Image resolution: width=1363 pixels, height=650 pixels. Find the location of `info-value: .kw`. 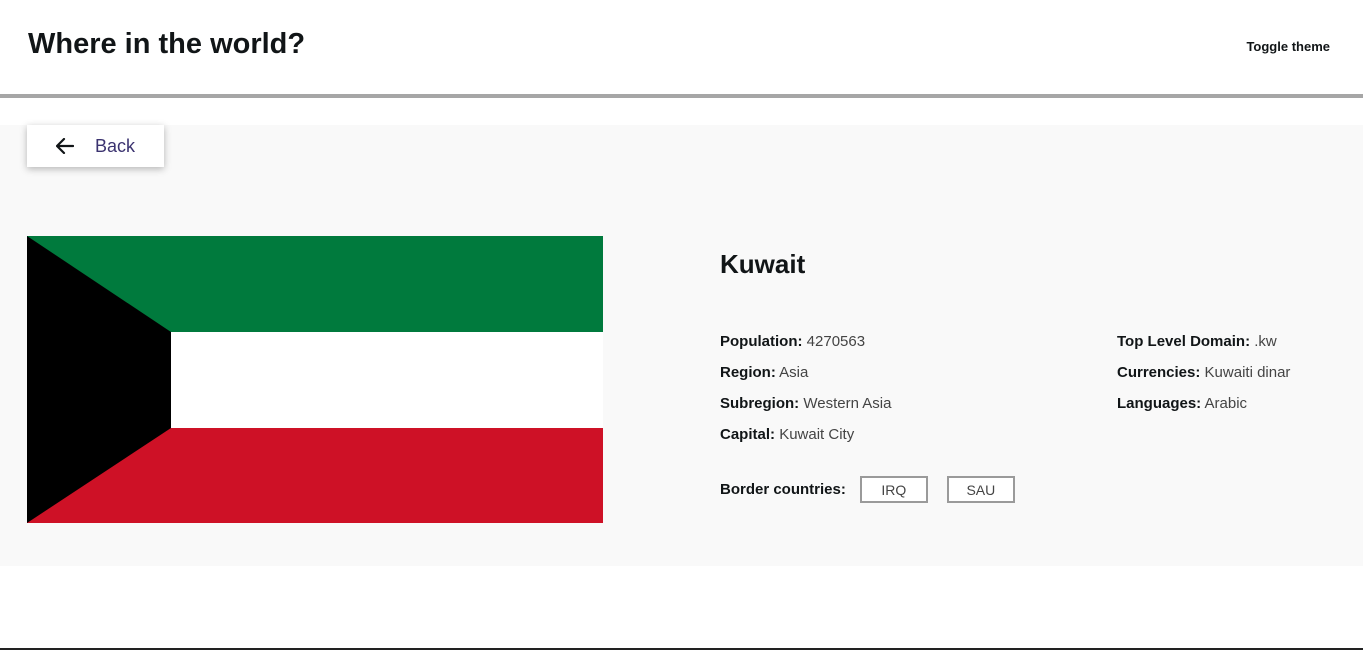

info-value: .kw is located at coordinates (1265, 341).